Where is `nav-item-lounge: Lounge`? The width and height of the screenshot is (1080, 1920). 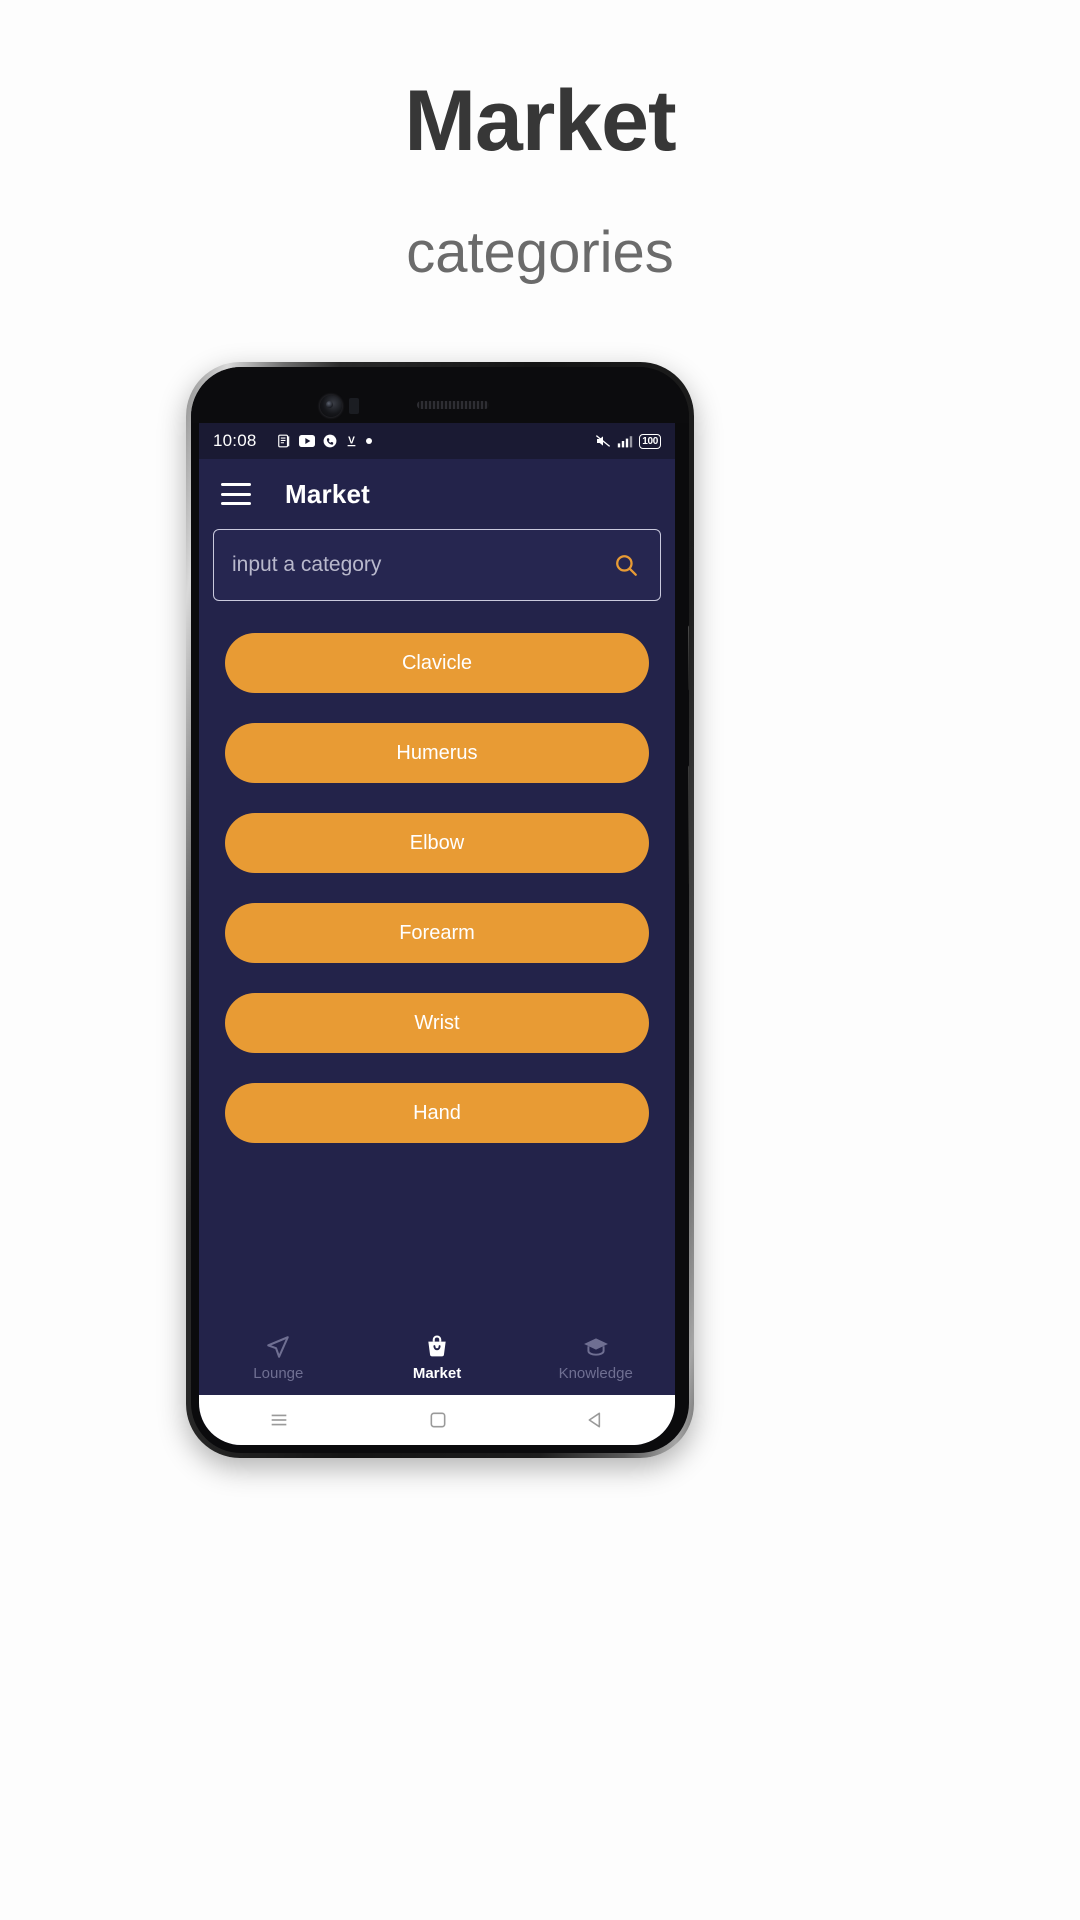
nav-item-lounge: Lounge is located at coordinates (278, 1358).